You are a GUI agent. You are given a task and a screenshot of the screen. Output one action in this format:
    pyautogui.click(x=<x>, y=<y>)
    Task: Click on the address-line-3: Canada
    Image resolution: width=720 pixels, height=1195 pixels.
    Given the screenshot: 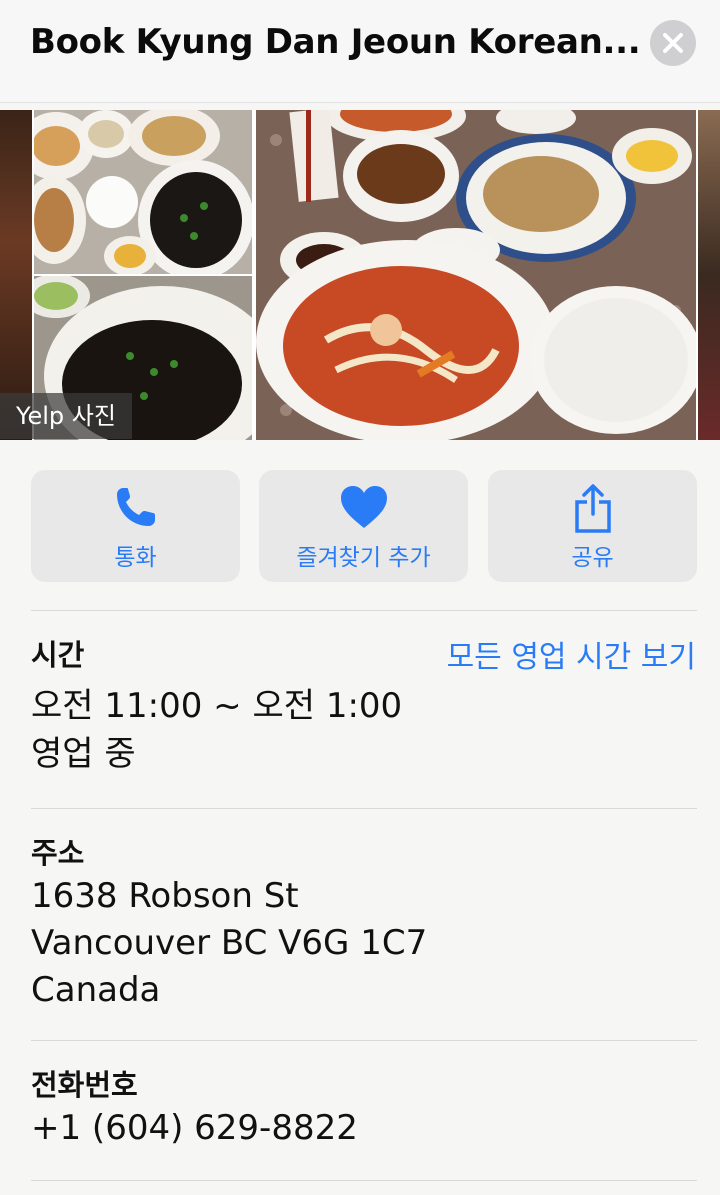 What is the action you would take?
    pyautogui.click(x=95, y=990)
    